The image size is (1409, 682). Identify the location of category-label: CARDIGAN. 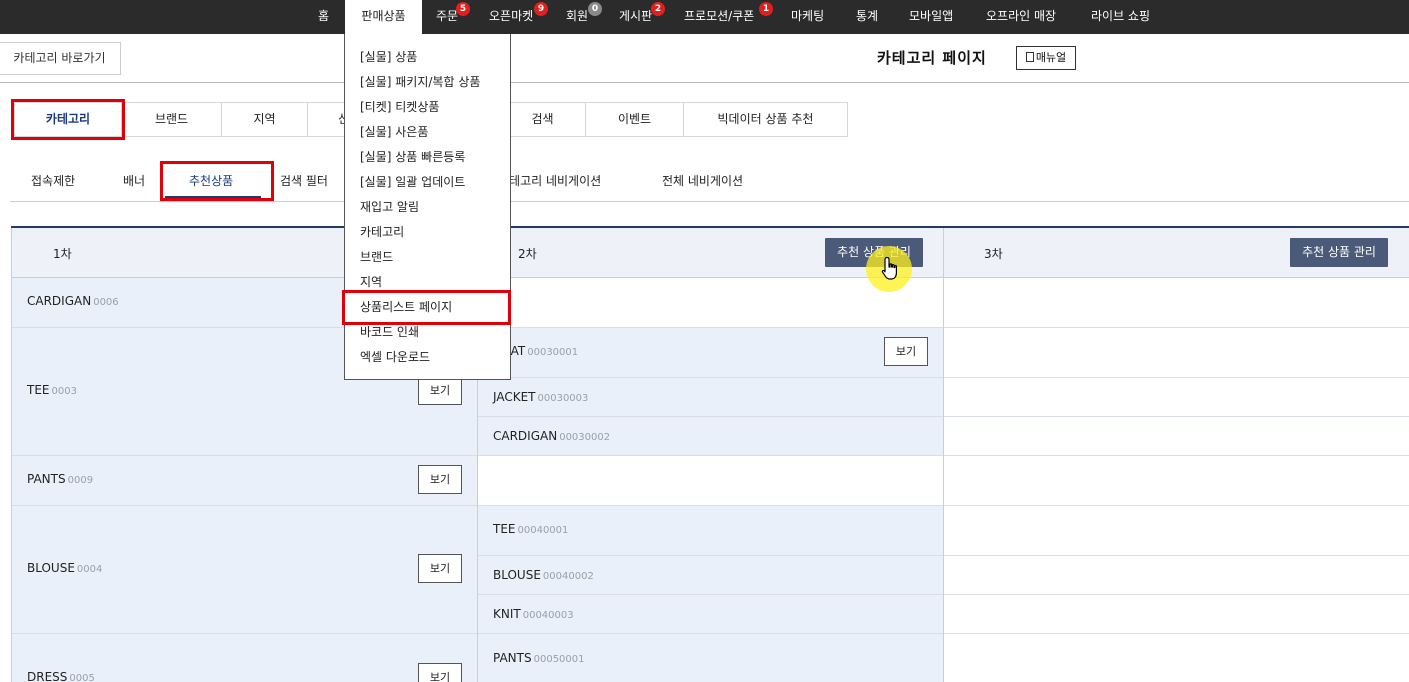
(525, 436).